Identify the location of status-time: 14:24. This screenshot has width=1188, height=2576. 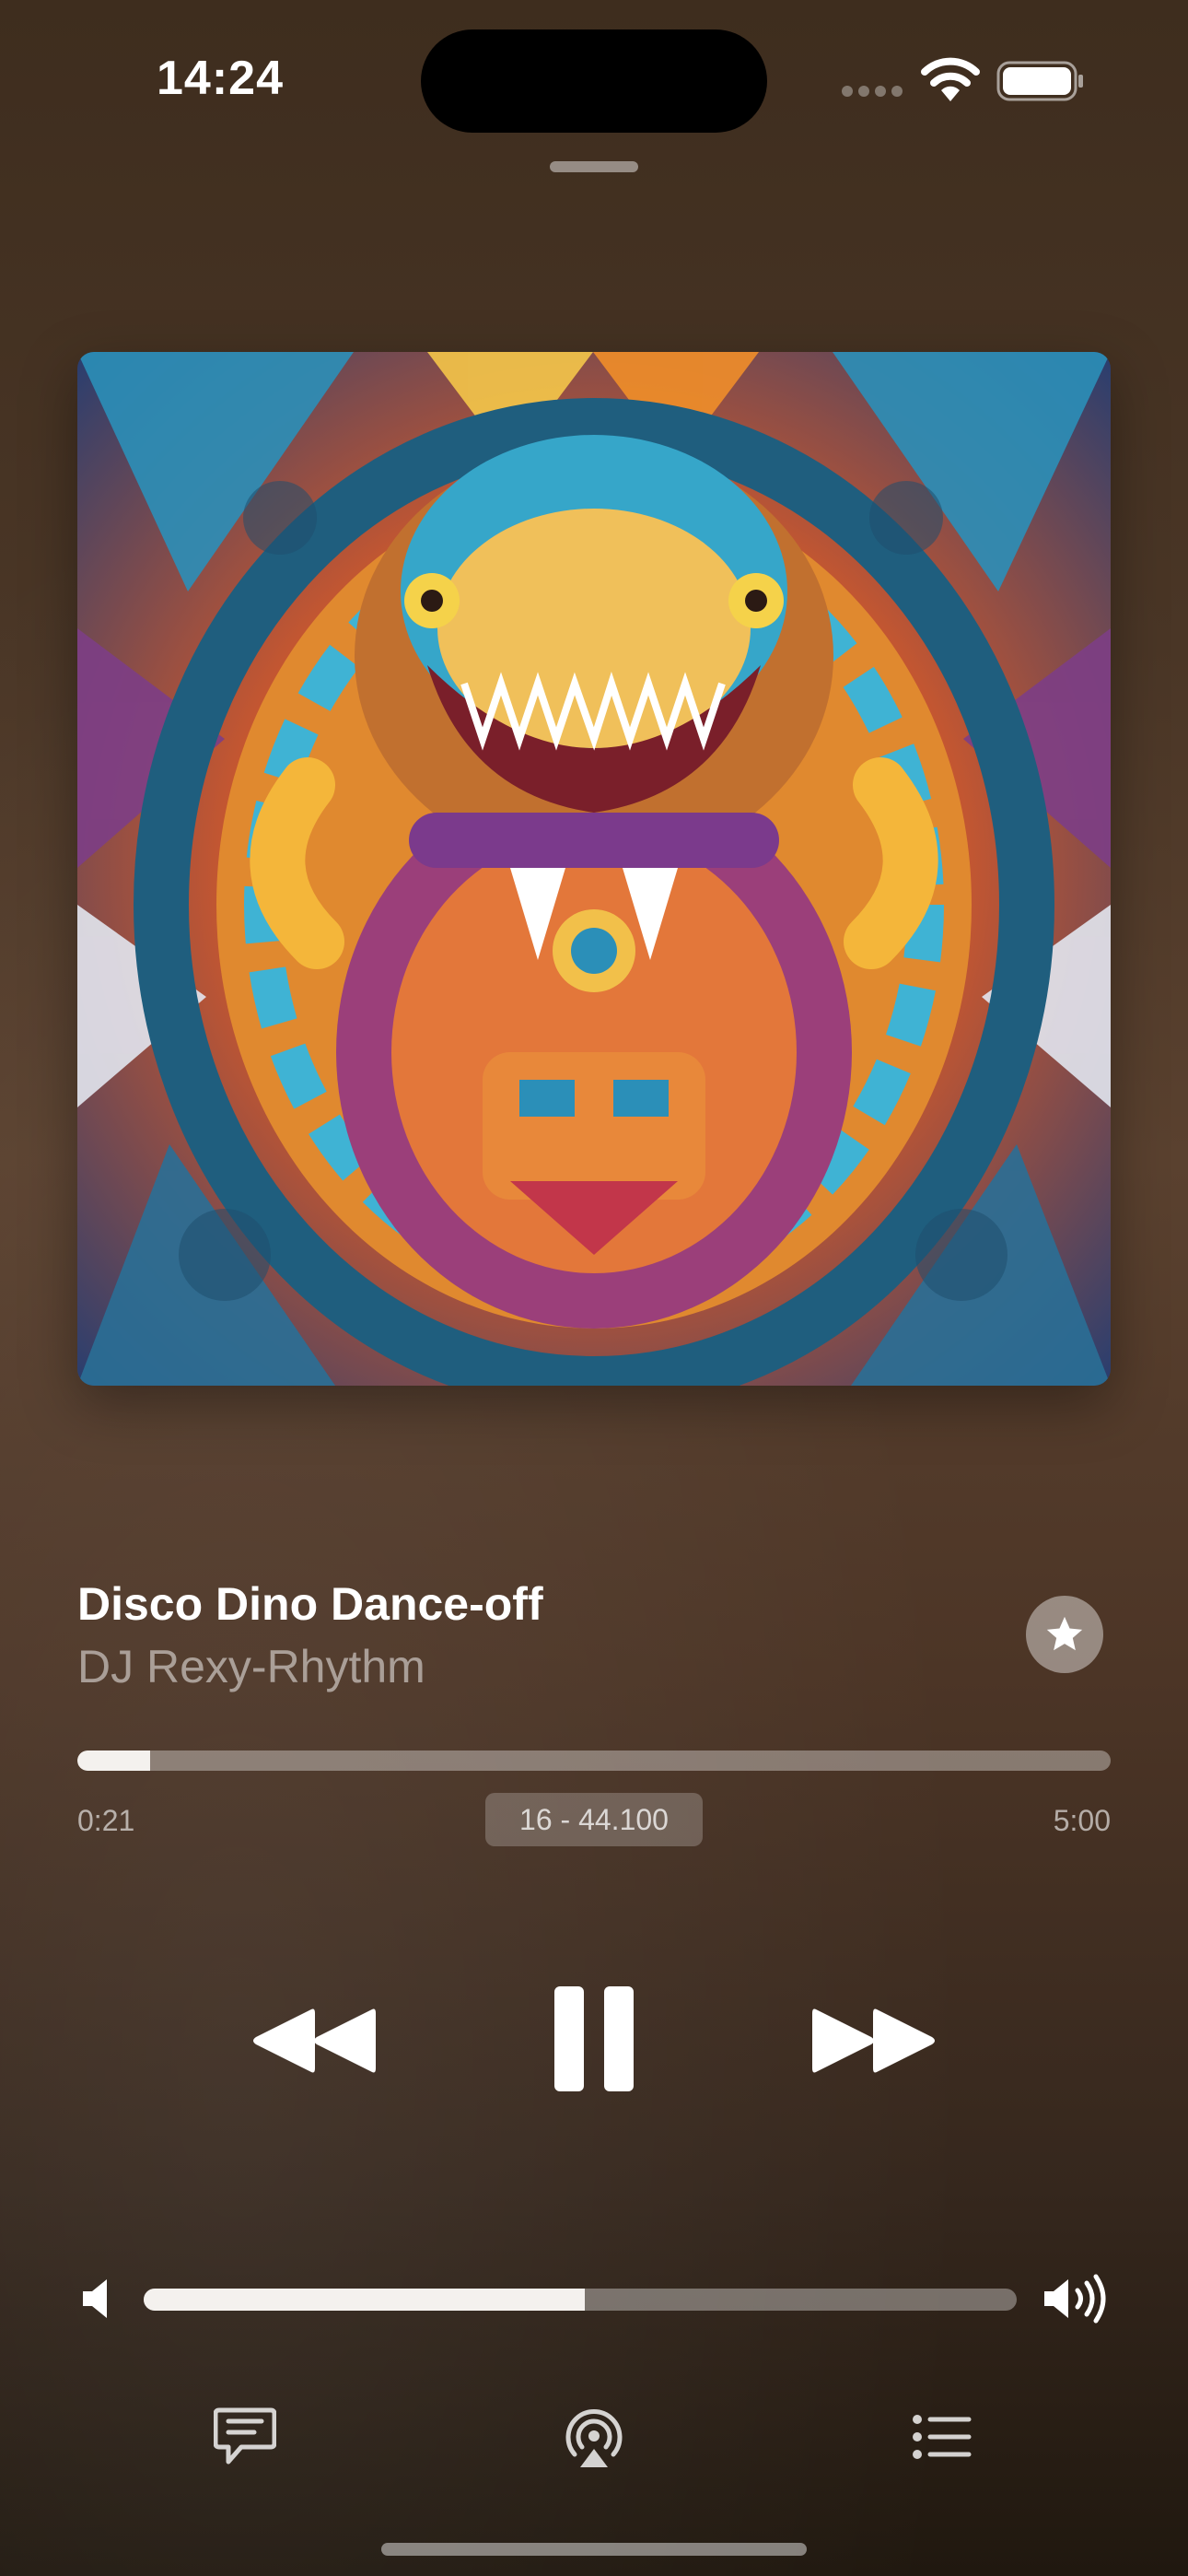
(220, 78).